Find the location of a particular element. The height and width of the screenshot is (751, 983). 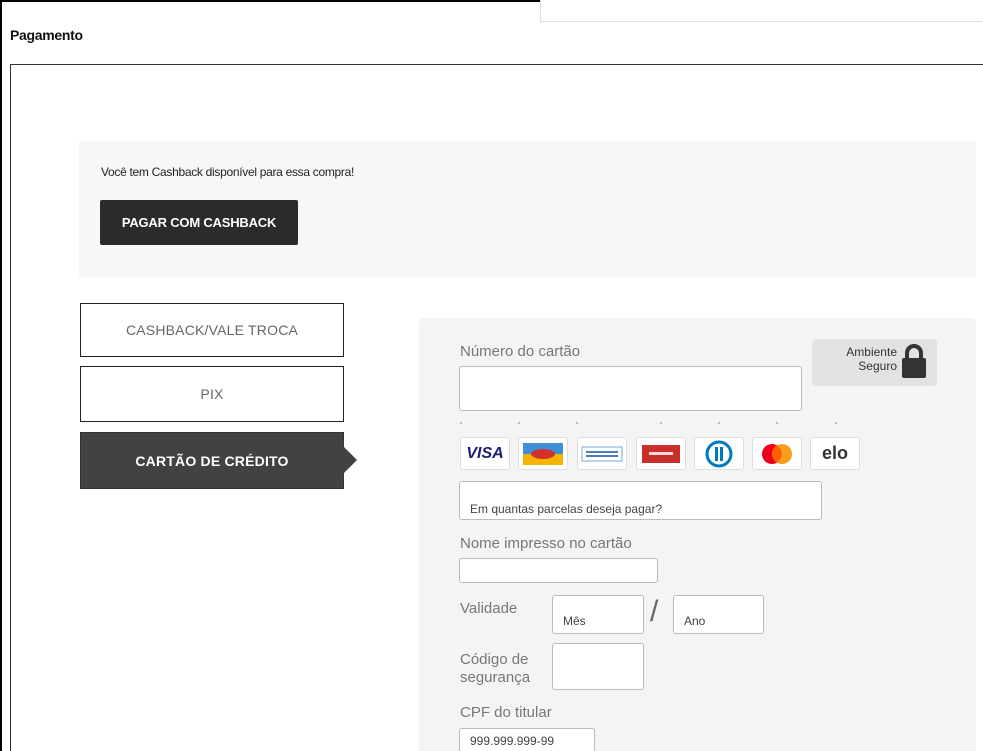

tab-cashback-vale-troca: CASHBACK/VALE TROCA is located at coordinates (212, 330).